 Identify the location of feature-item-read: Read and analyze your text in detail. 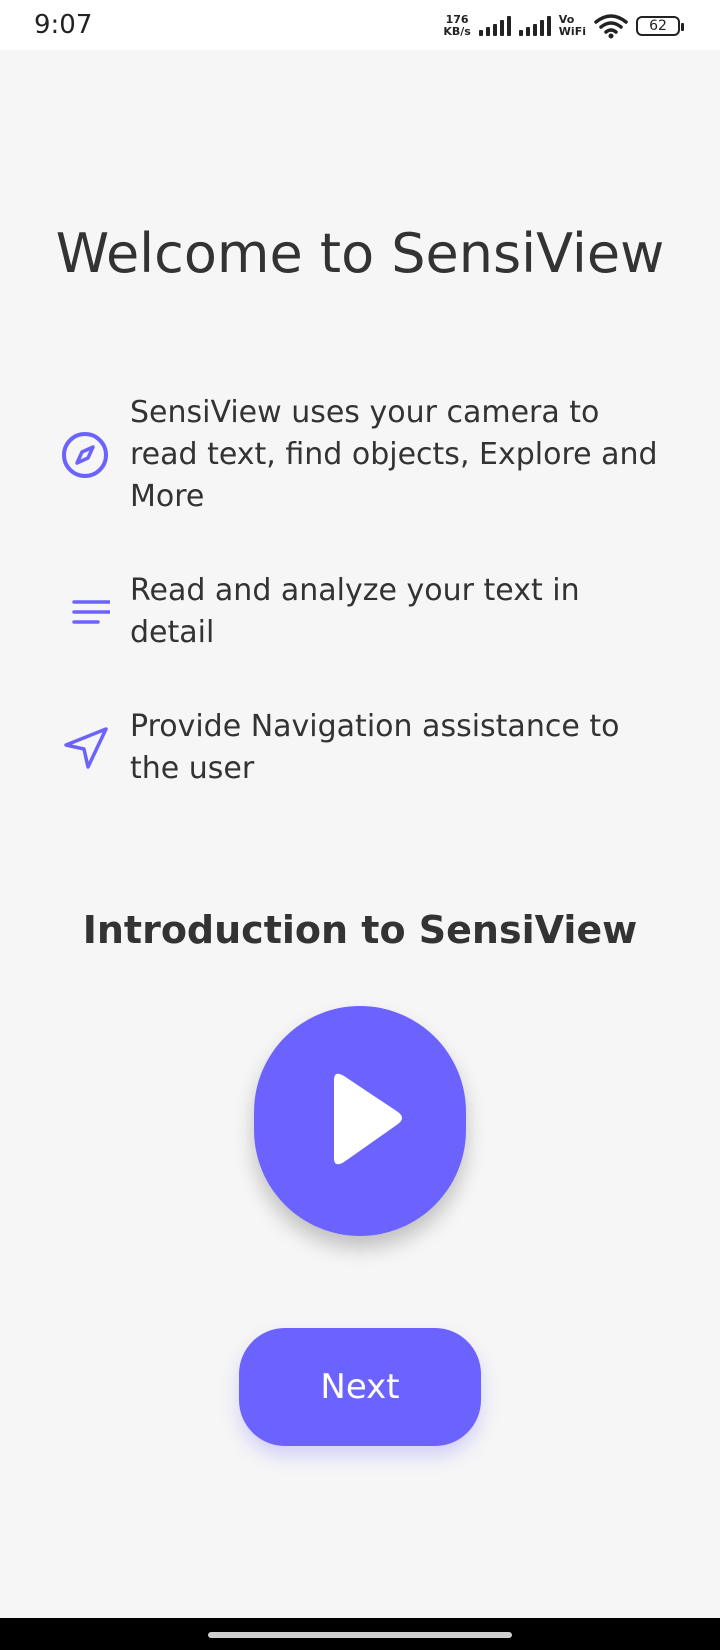
(365, 612).